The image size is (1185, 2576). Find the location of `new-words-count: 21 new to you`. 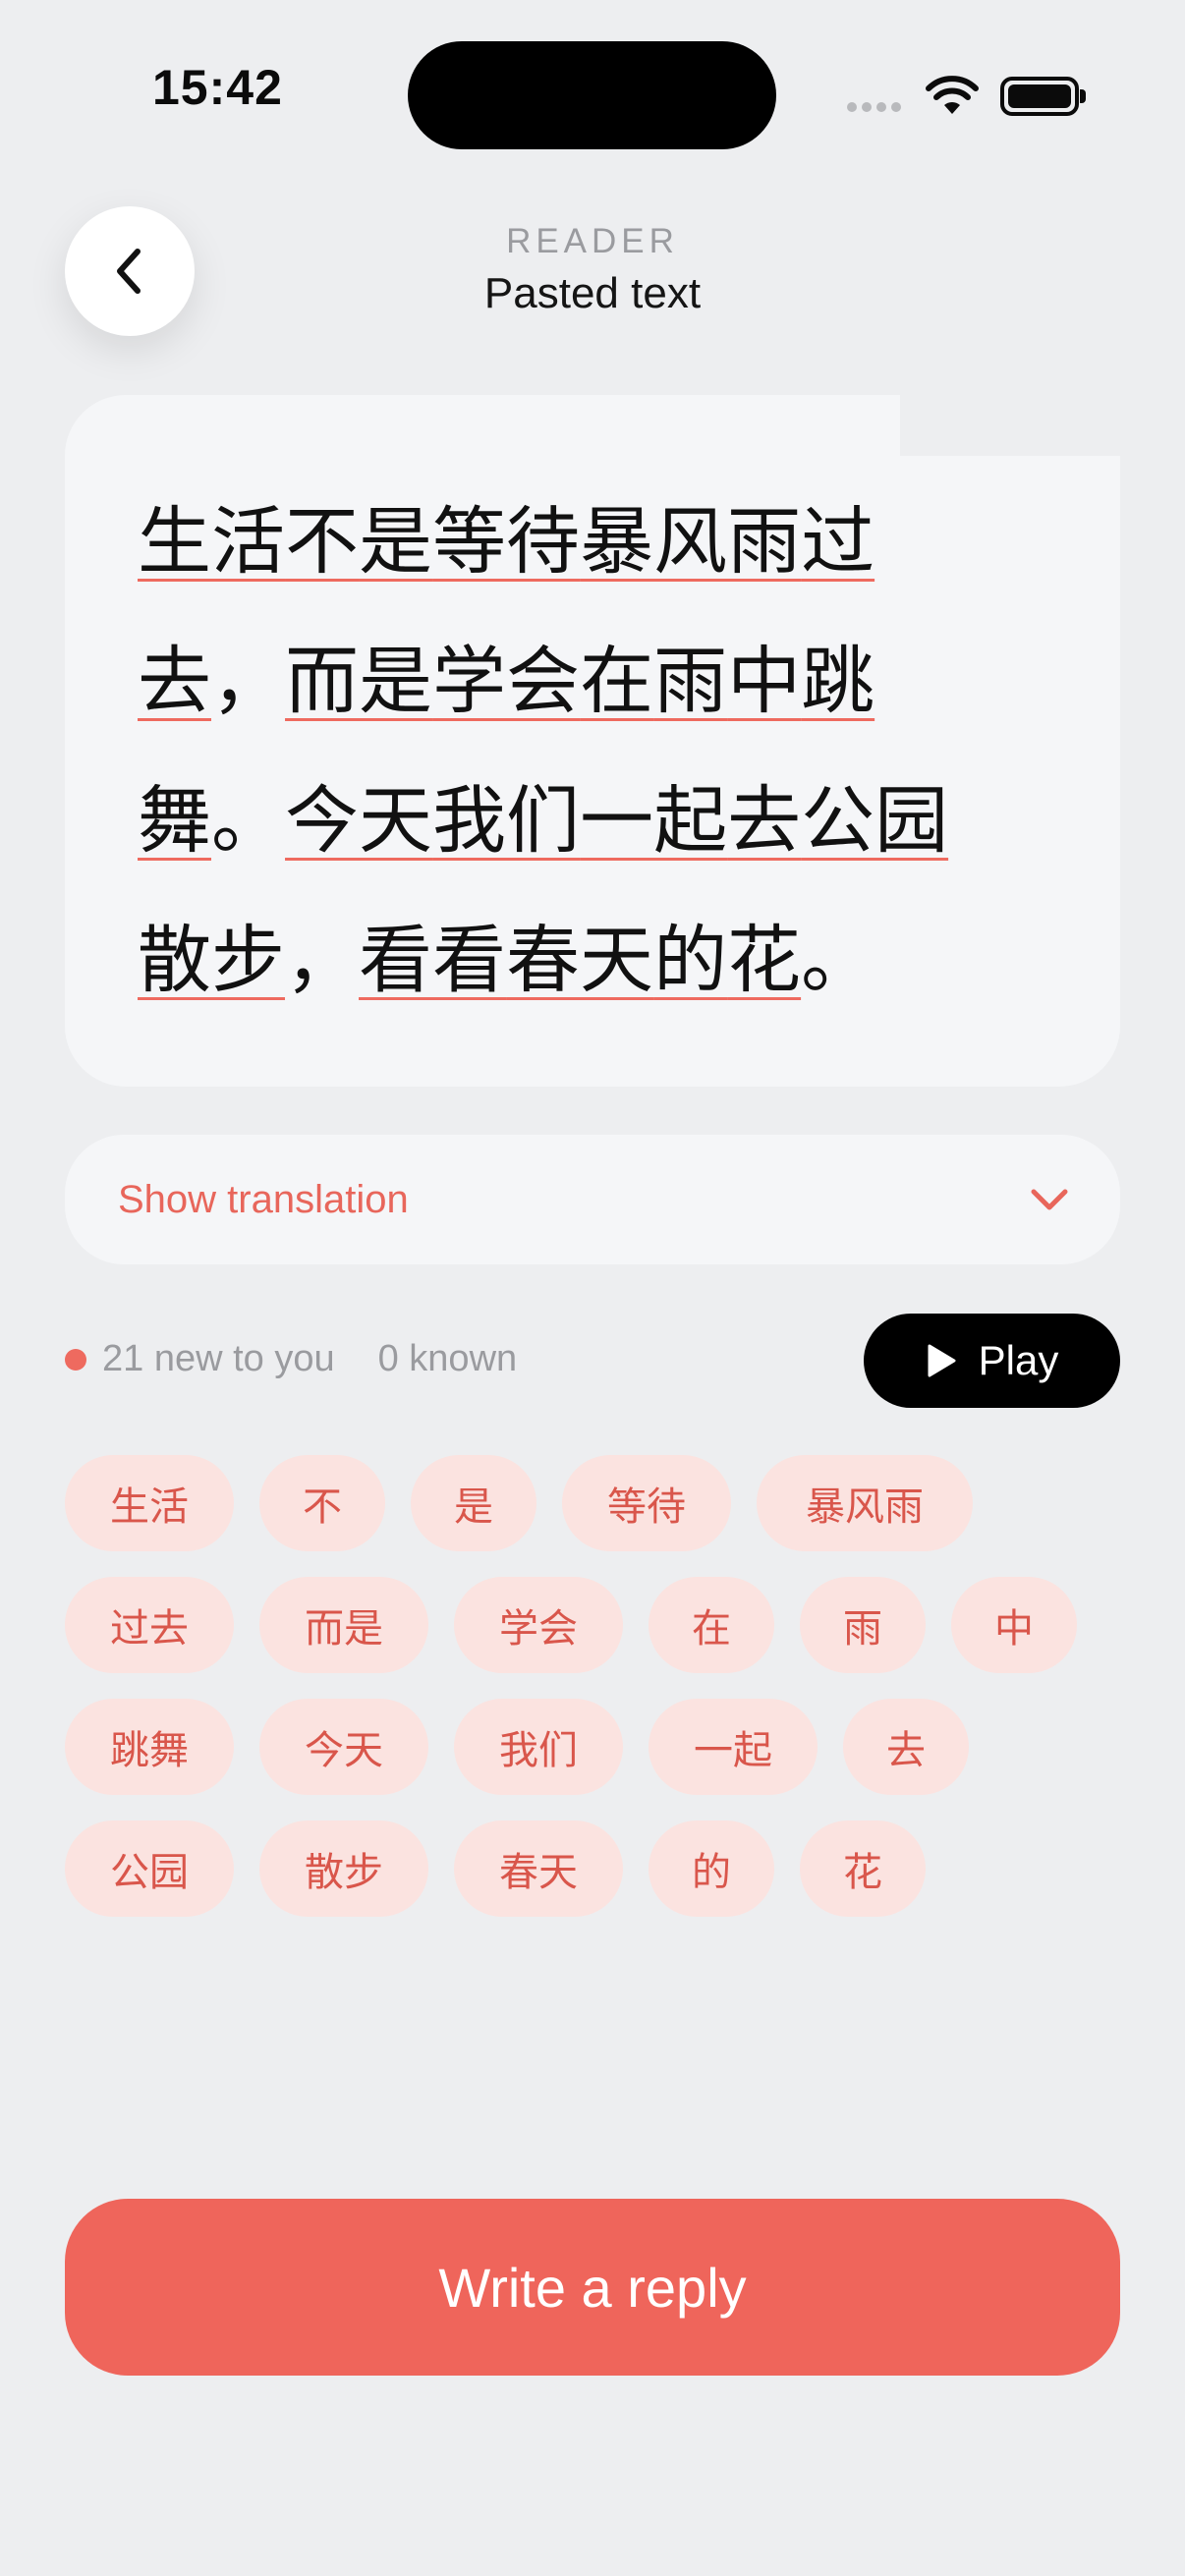

new-words-count: 21 new to you is located at coordinates (219, 1358).